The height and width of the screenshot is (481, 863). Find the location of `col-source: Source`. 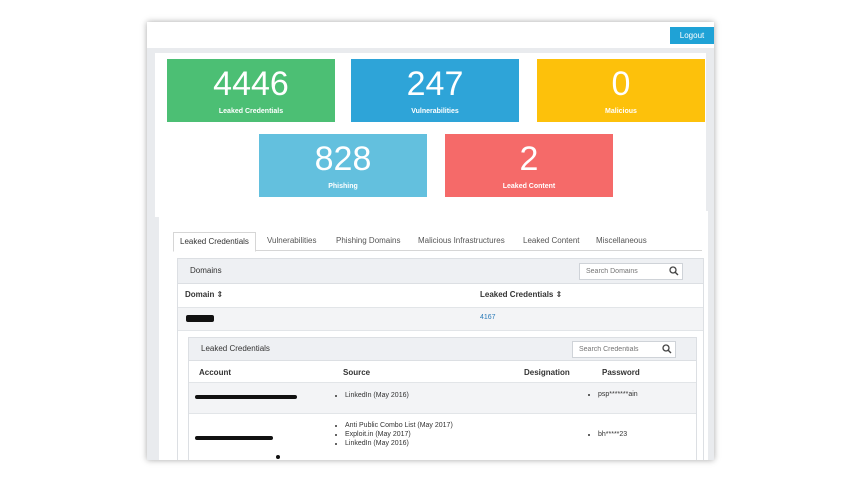

col-source: Source is located at coordinates (357, 372).